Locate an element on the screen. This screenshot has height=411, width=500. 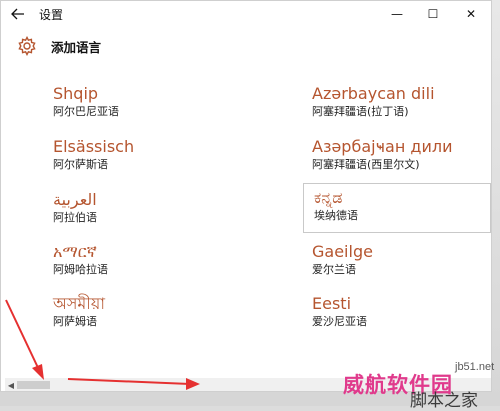
back-button is located at coordinates (18, 14).